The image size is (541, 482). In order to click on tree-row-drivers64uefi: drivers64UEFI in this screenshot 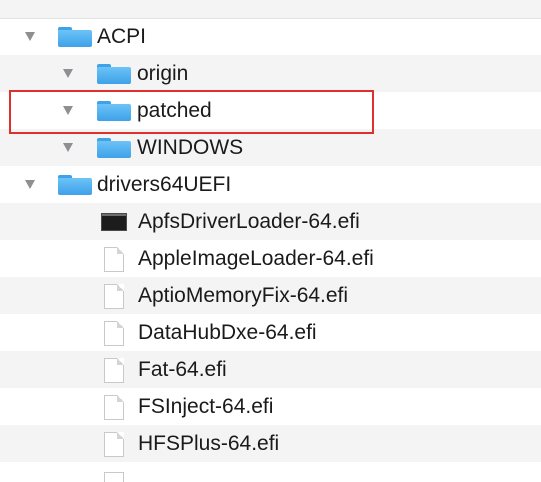, I will do `click(270, 184)`.